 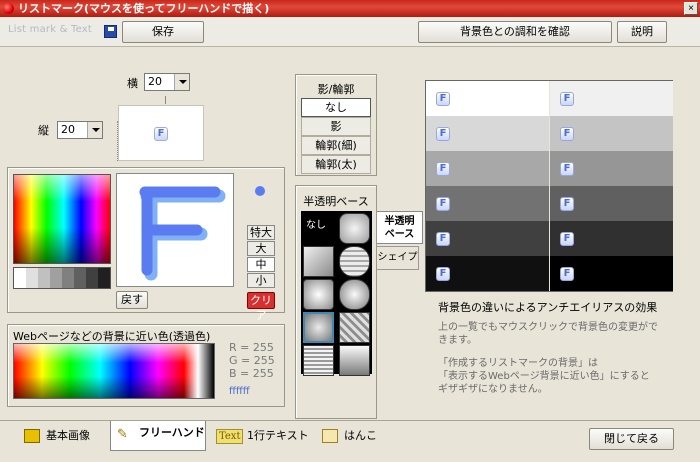 I want to click on tab-freehand: ✎ フリーハンド, so click(x=158, y=436).